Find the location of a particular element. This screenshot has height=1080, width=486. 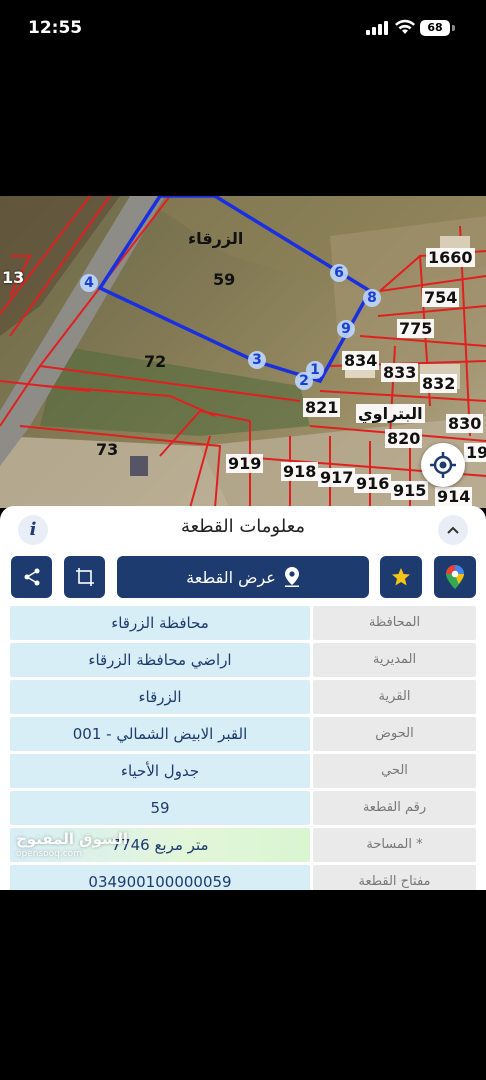

watermark-site: opensooq.com is located at coordinates (49, 854).